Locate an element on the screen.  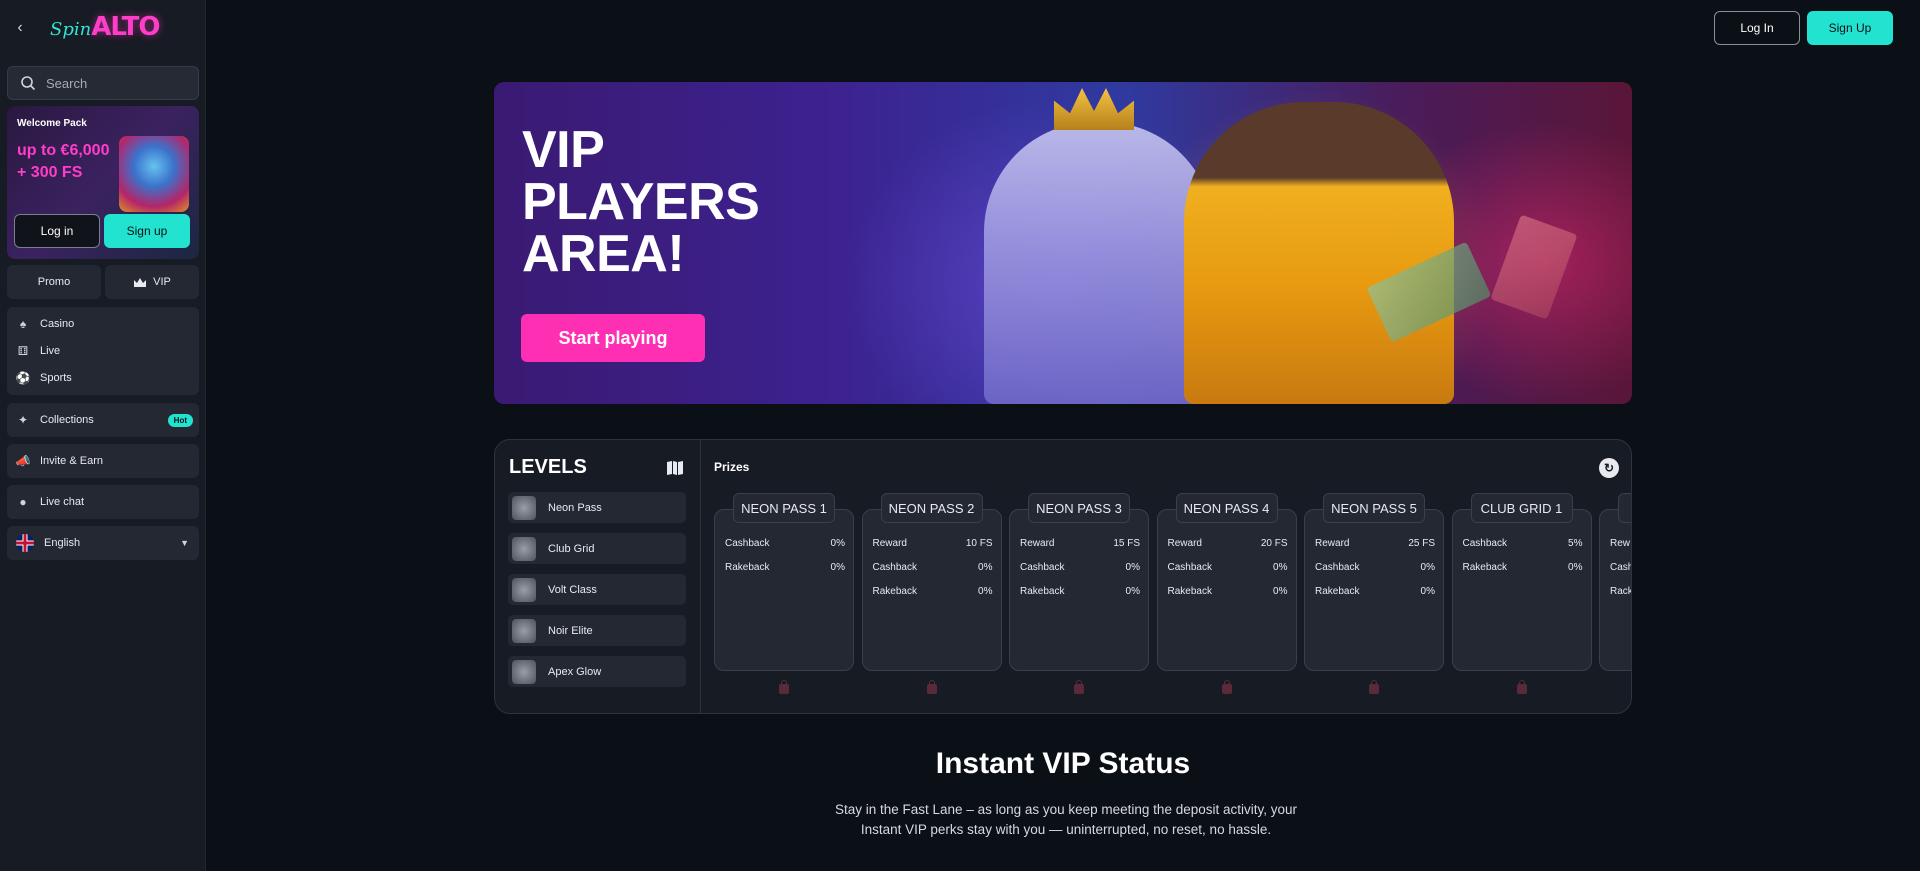
prize-card: Cashback 0% Rakeback 0% is located at coordinates (784, 590).